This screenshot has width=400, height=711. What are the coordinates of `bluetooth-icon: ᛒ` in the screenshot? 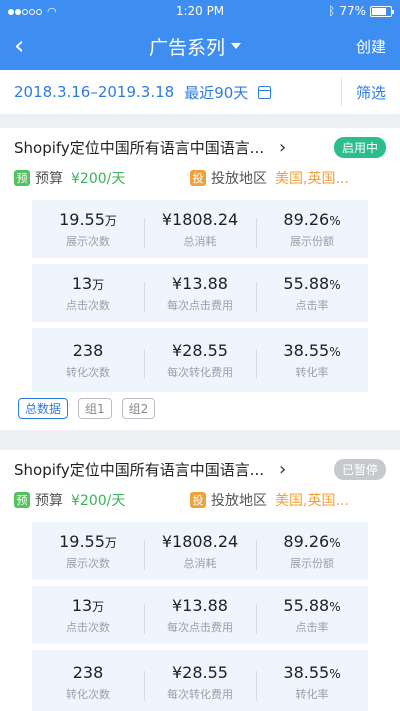 It's located at (332, 11).